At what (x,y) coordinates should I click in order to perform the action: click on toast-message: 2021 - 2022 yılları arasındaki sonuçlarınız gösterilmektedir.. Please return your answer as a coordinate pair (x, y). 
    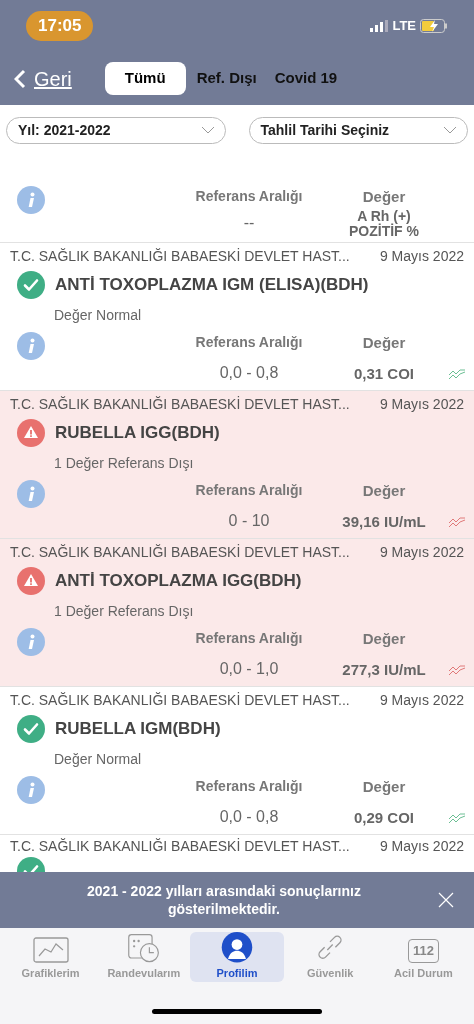
    Looking at the image, I should click on (224, 900).